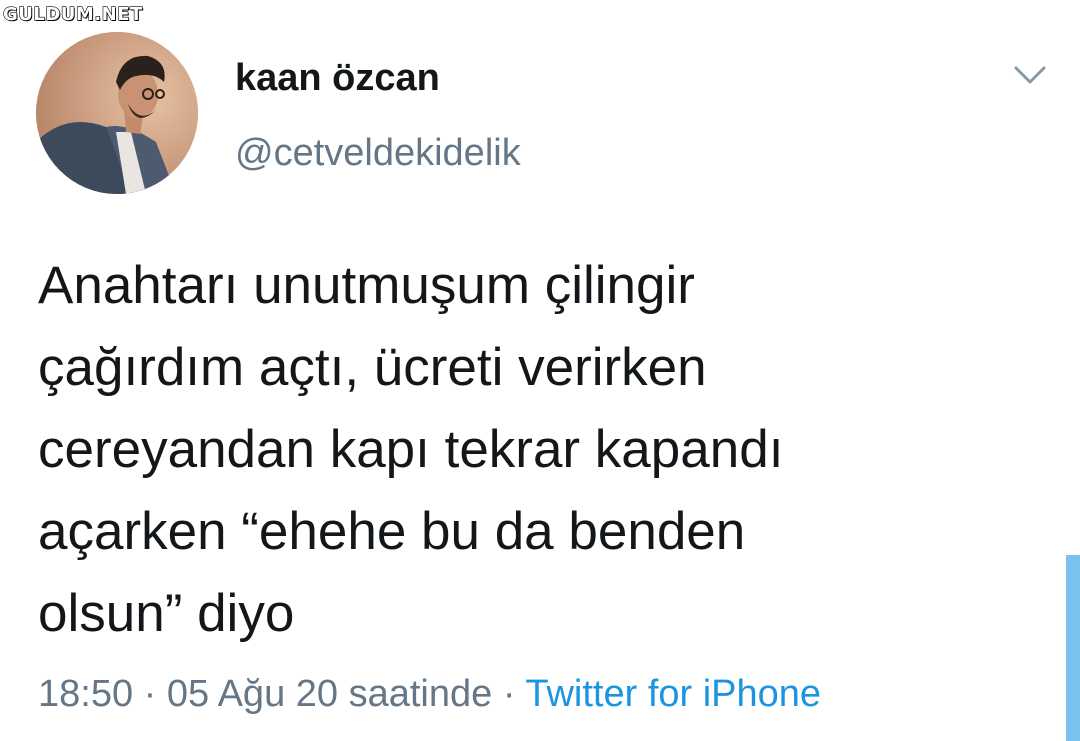  What do you see at coordinates (265, 694) in the screenshot?
I see `tweet-timestamp: 18:50 · 05 Ağu 20 saatinde` at bounding box center [265, 694].